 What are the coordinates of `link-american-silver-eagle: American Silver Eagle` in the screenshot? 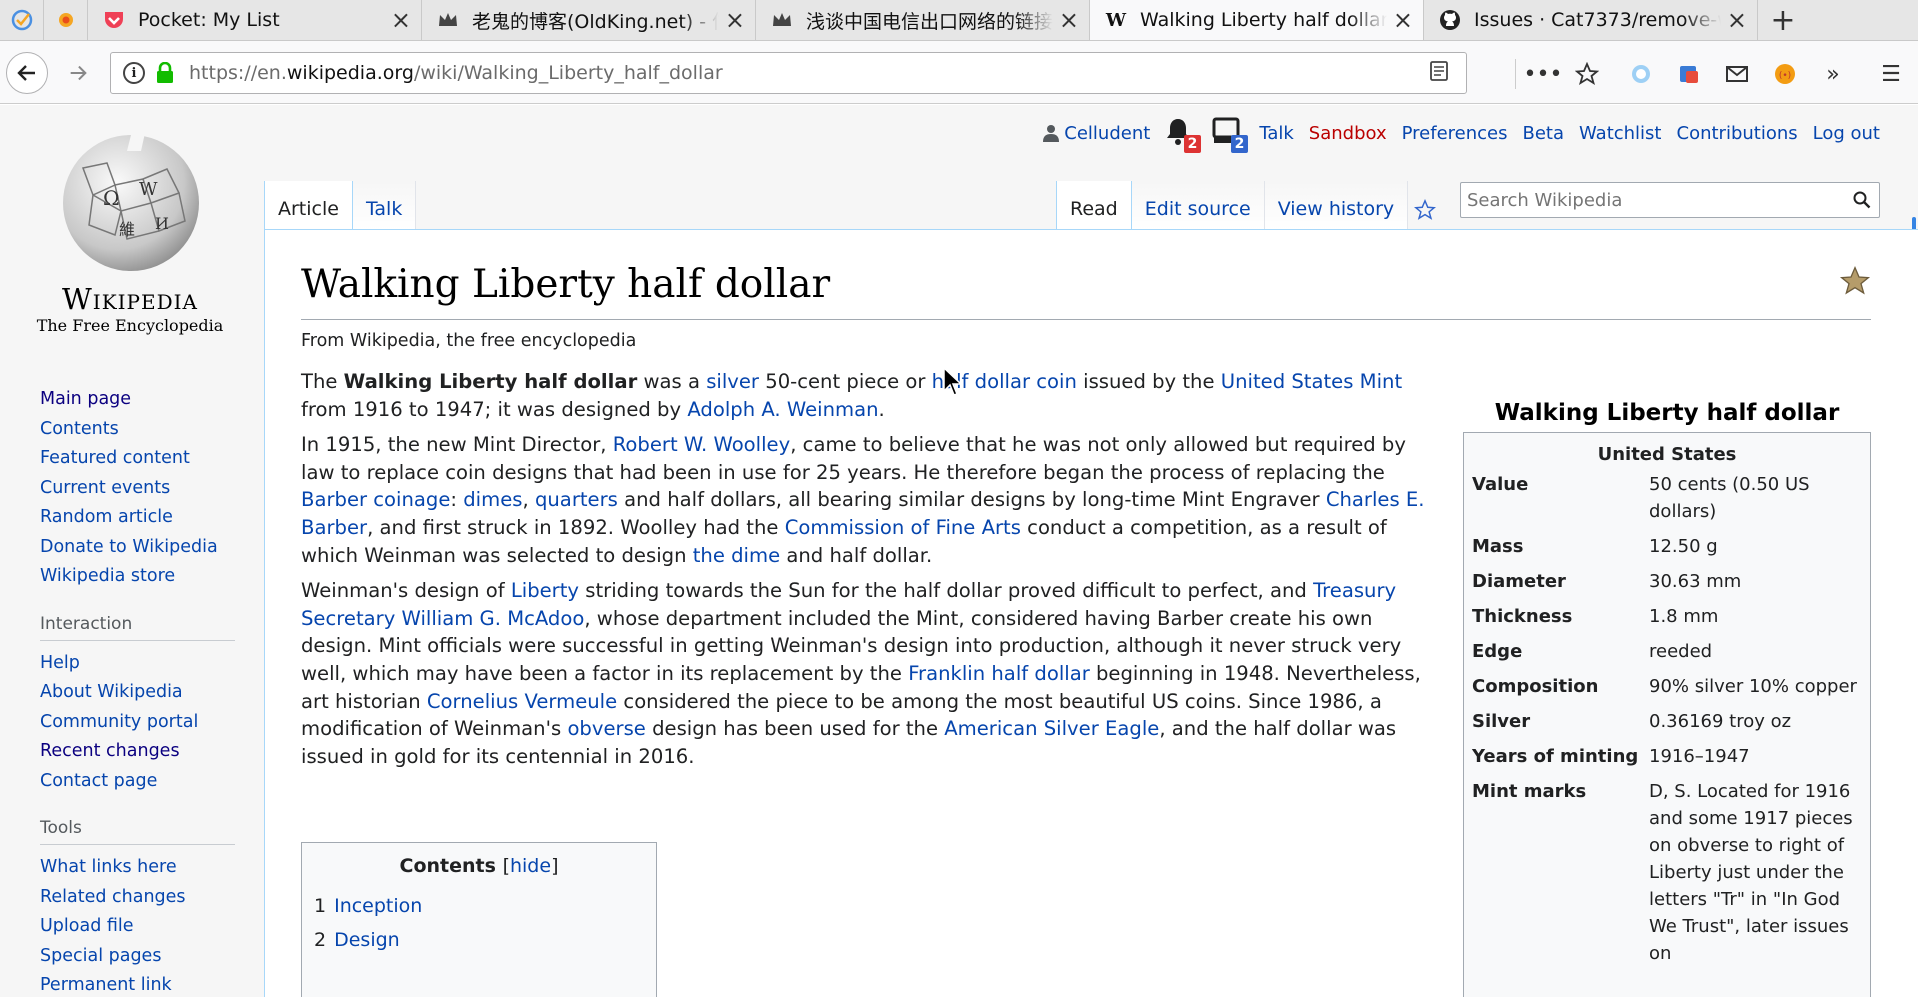 It's located at (1051, 728).